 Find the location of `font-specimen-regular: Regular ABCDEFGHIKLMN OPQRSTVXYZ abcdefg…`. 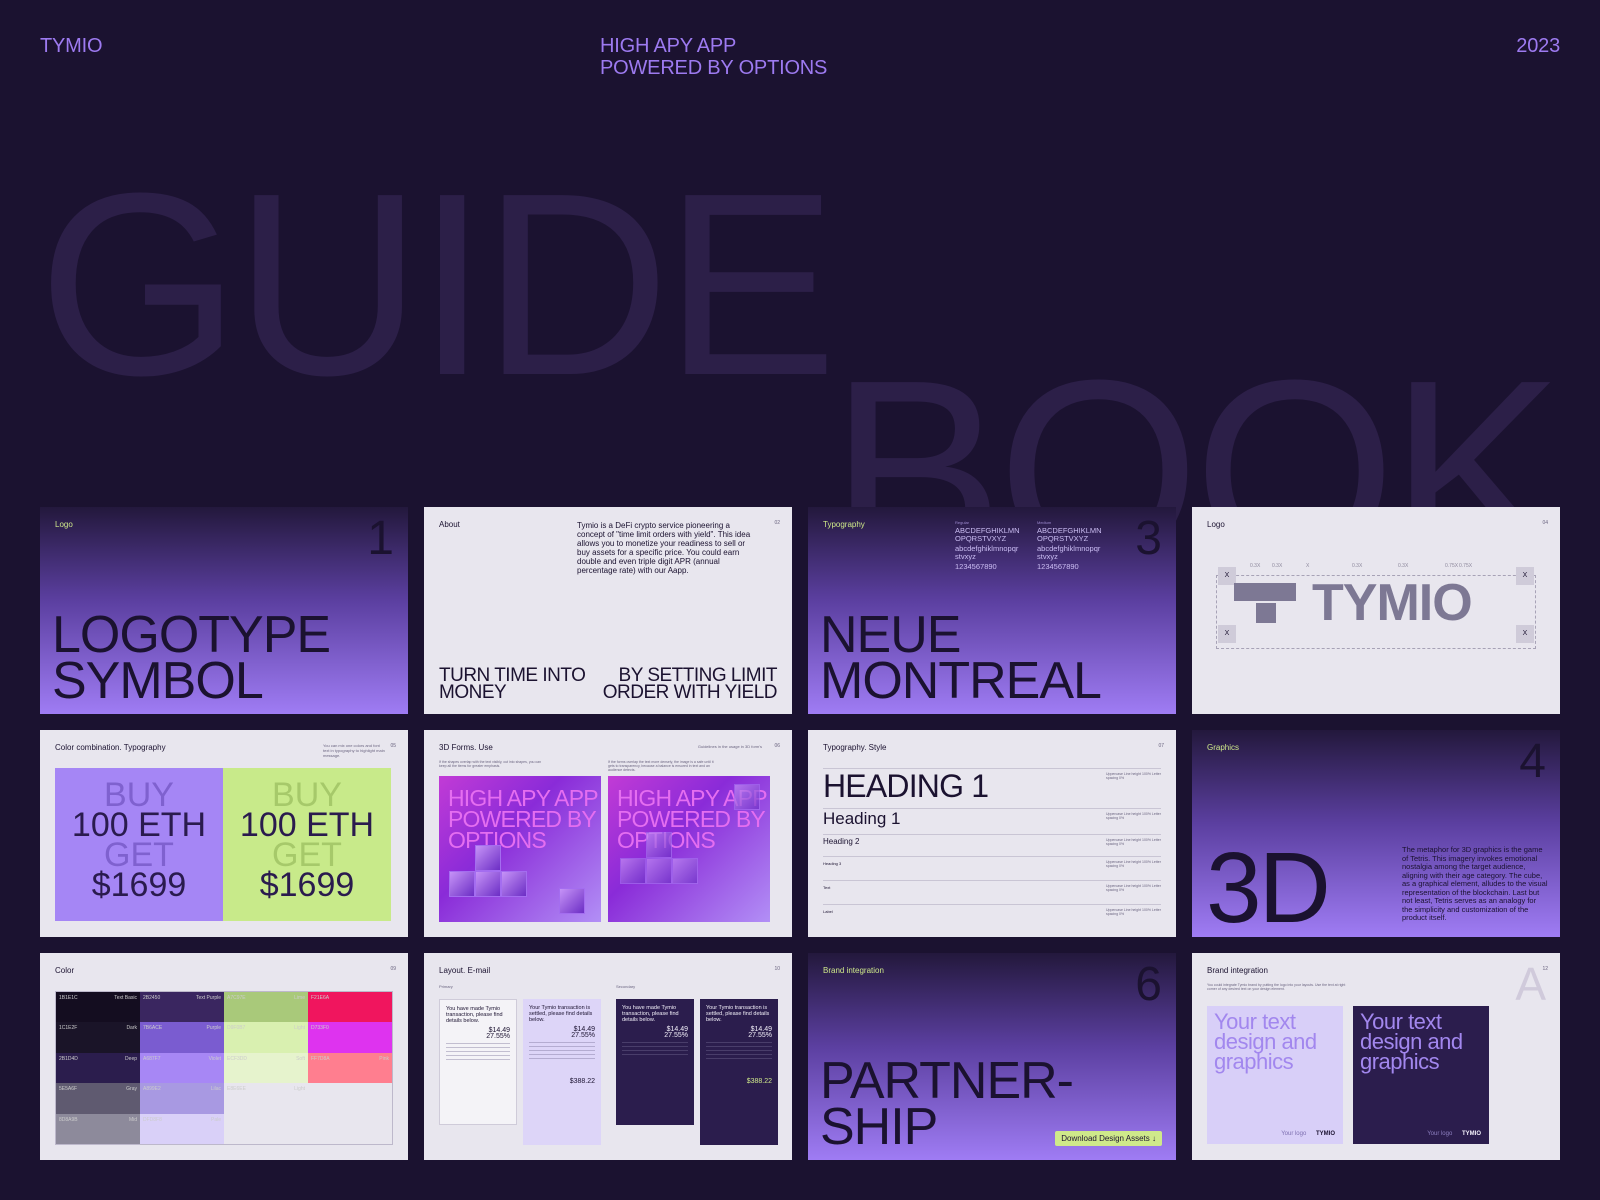

font-specimen-regular: Regular ABCDEFGHIKLMN OPQRSTVXYZ abcdefg… is located at coordinates (987, 545).